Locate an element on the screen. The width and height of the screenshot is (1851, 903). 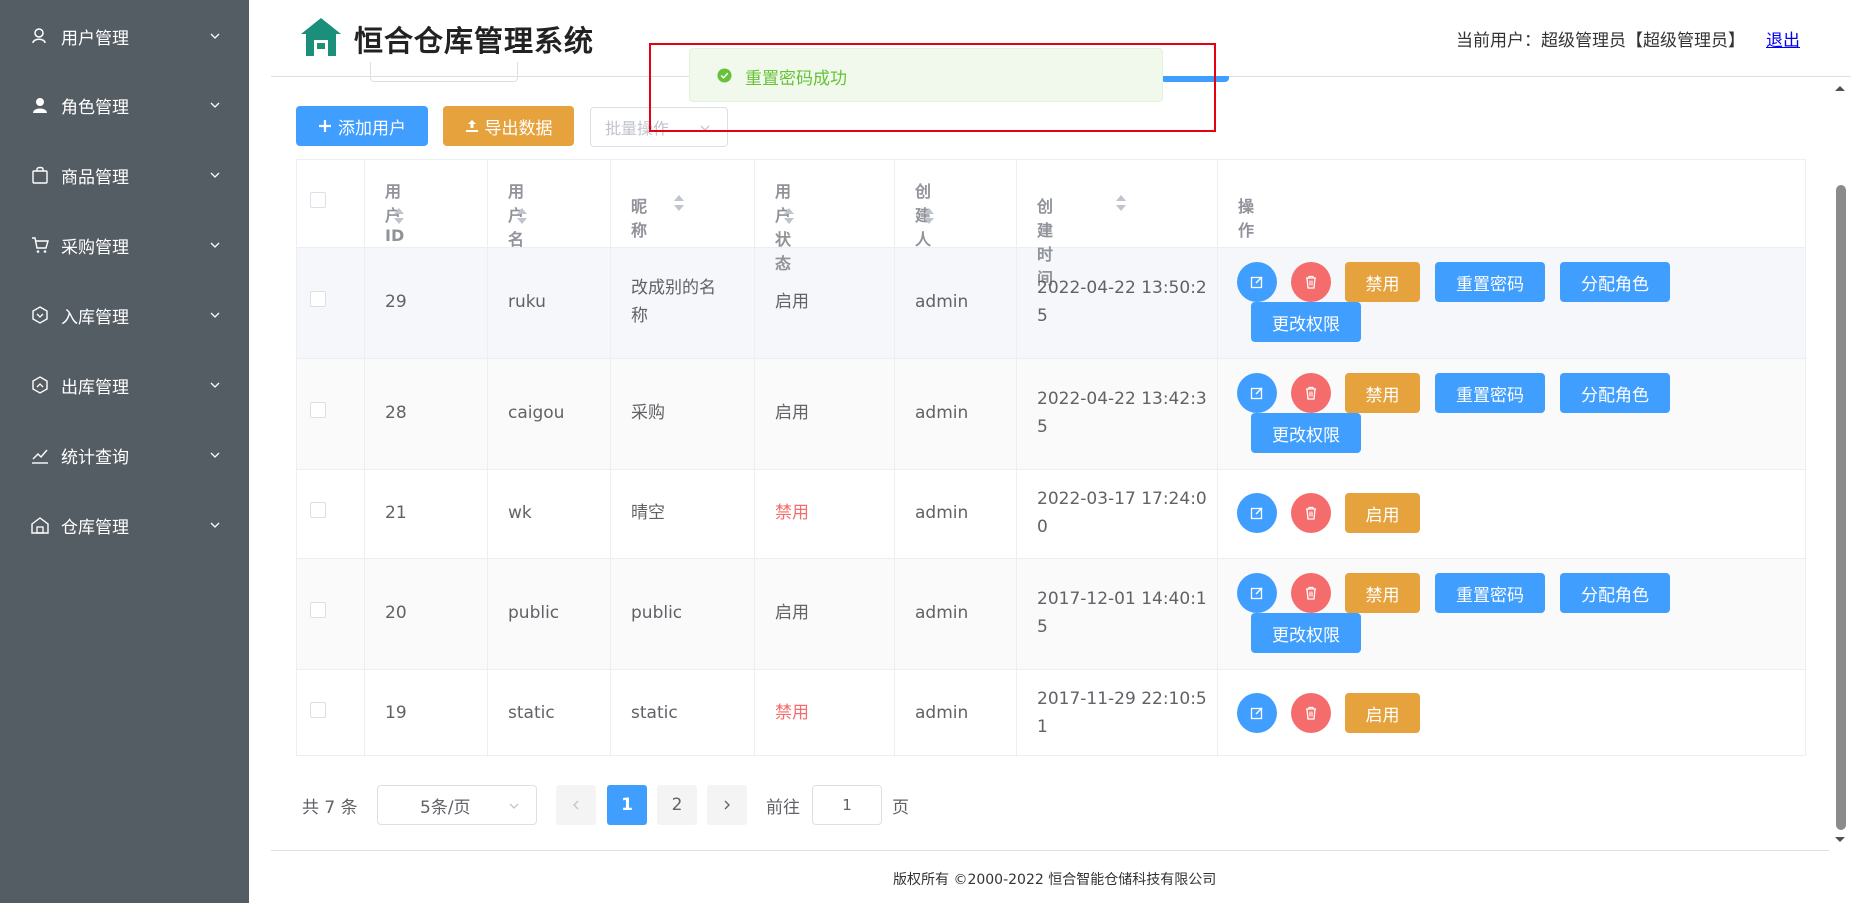
next-page-button is located at coordinates (727, 805).